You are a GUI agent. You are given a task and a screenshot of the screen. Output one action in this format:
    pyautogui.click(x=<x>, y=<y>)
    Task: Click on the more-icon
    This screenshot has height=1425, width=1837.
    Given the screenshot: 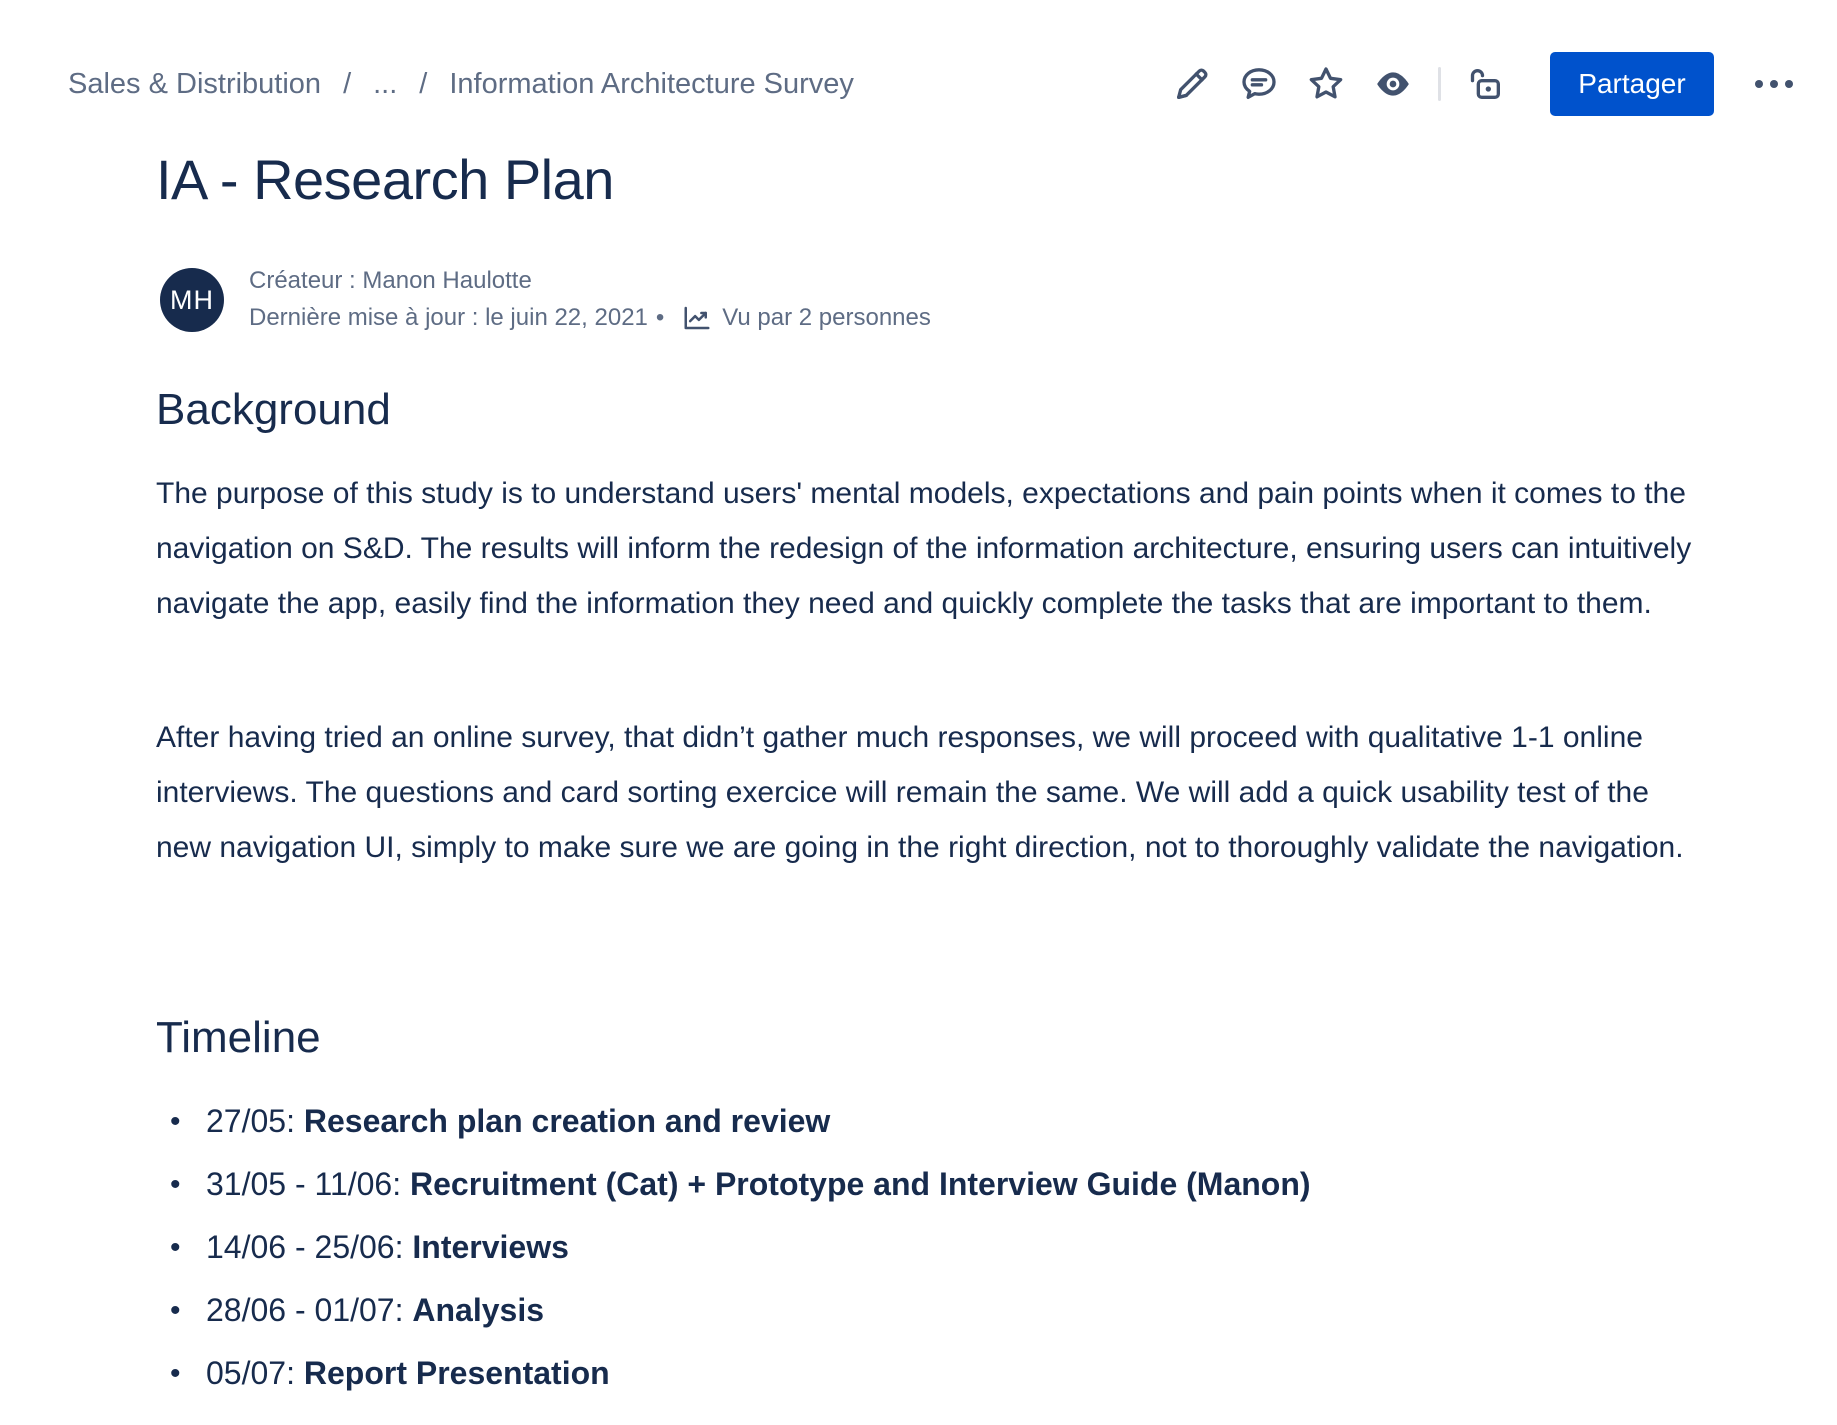 What is the action you would take?
    pyautogui.click(x=1774, y=84)
    